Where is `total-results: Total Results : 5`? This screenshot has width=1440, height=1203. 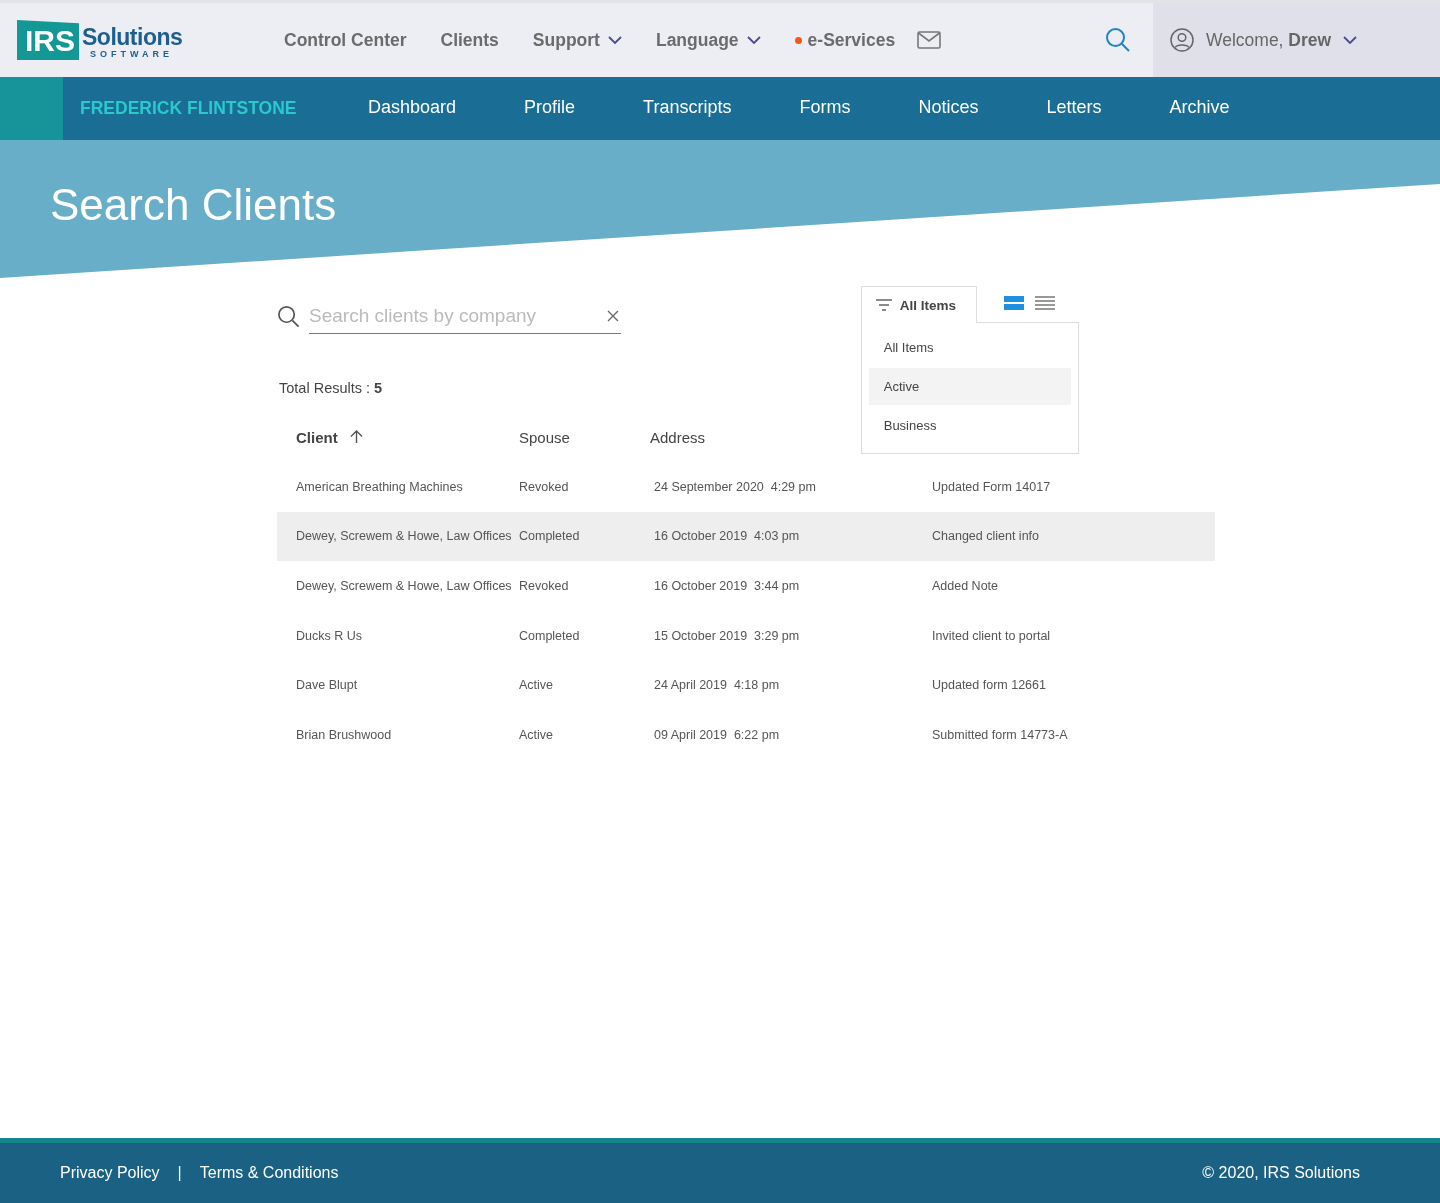
total-results: Total Results : 5 is located at coordinates (331, 388).